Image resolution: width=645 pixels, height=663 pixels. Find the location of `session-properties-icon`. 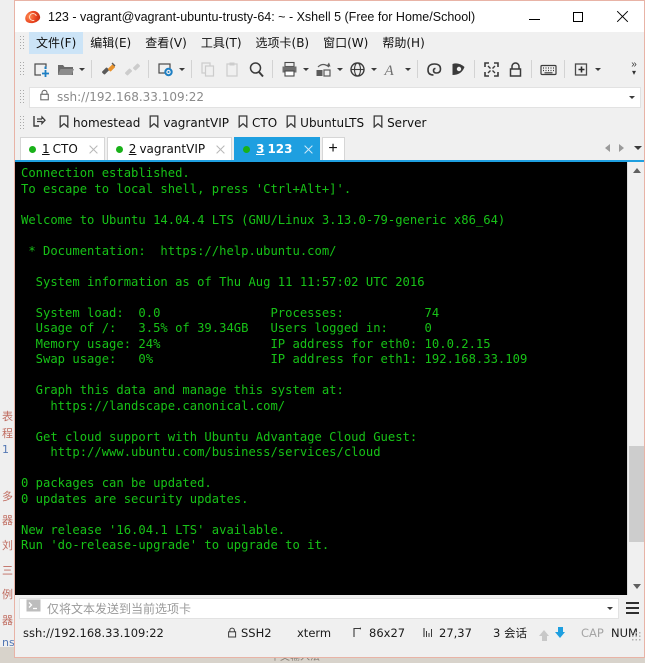

session-properties-icon is located at coordinates (165, 69).